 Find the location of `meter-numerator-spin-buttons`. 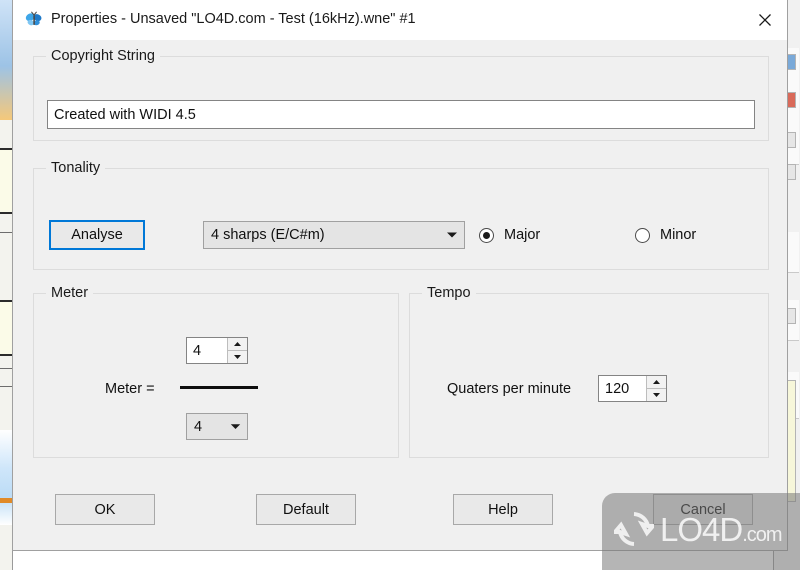

meter-numerator-spin-buttons is located at coordinates (237, 350).